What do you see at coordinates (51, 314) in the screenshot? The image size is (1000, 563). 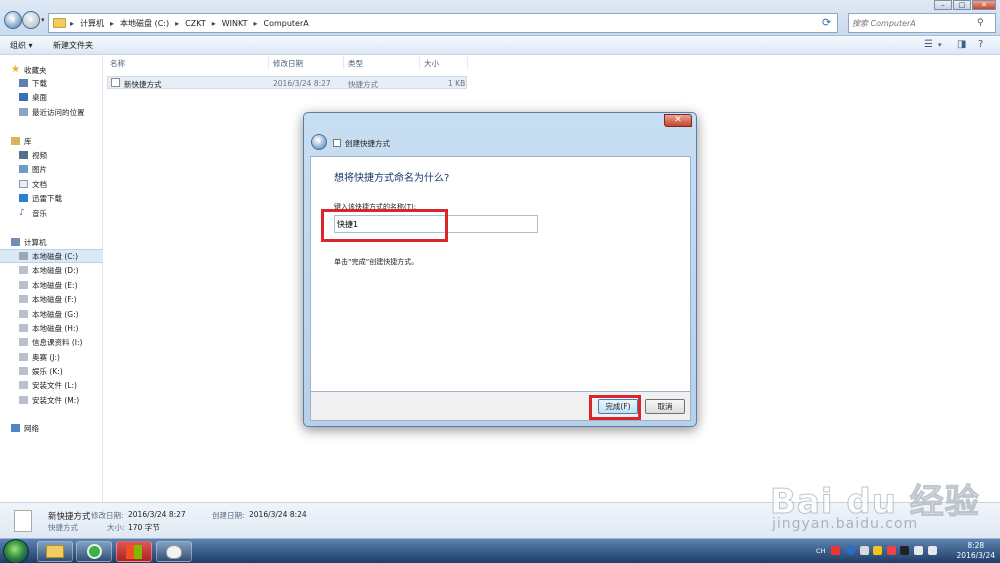 I see `nav-drive-g: 本地磁盘 (G:)` at bounding box center [51, 314].